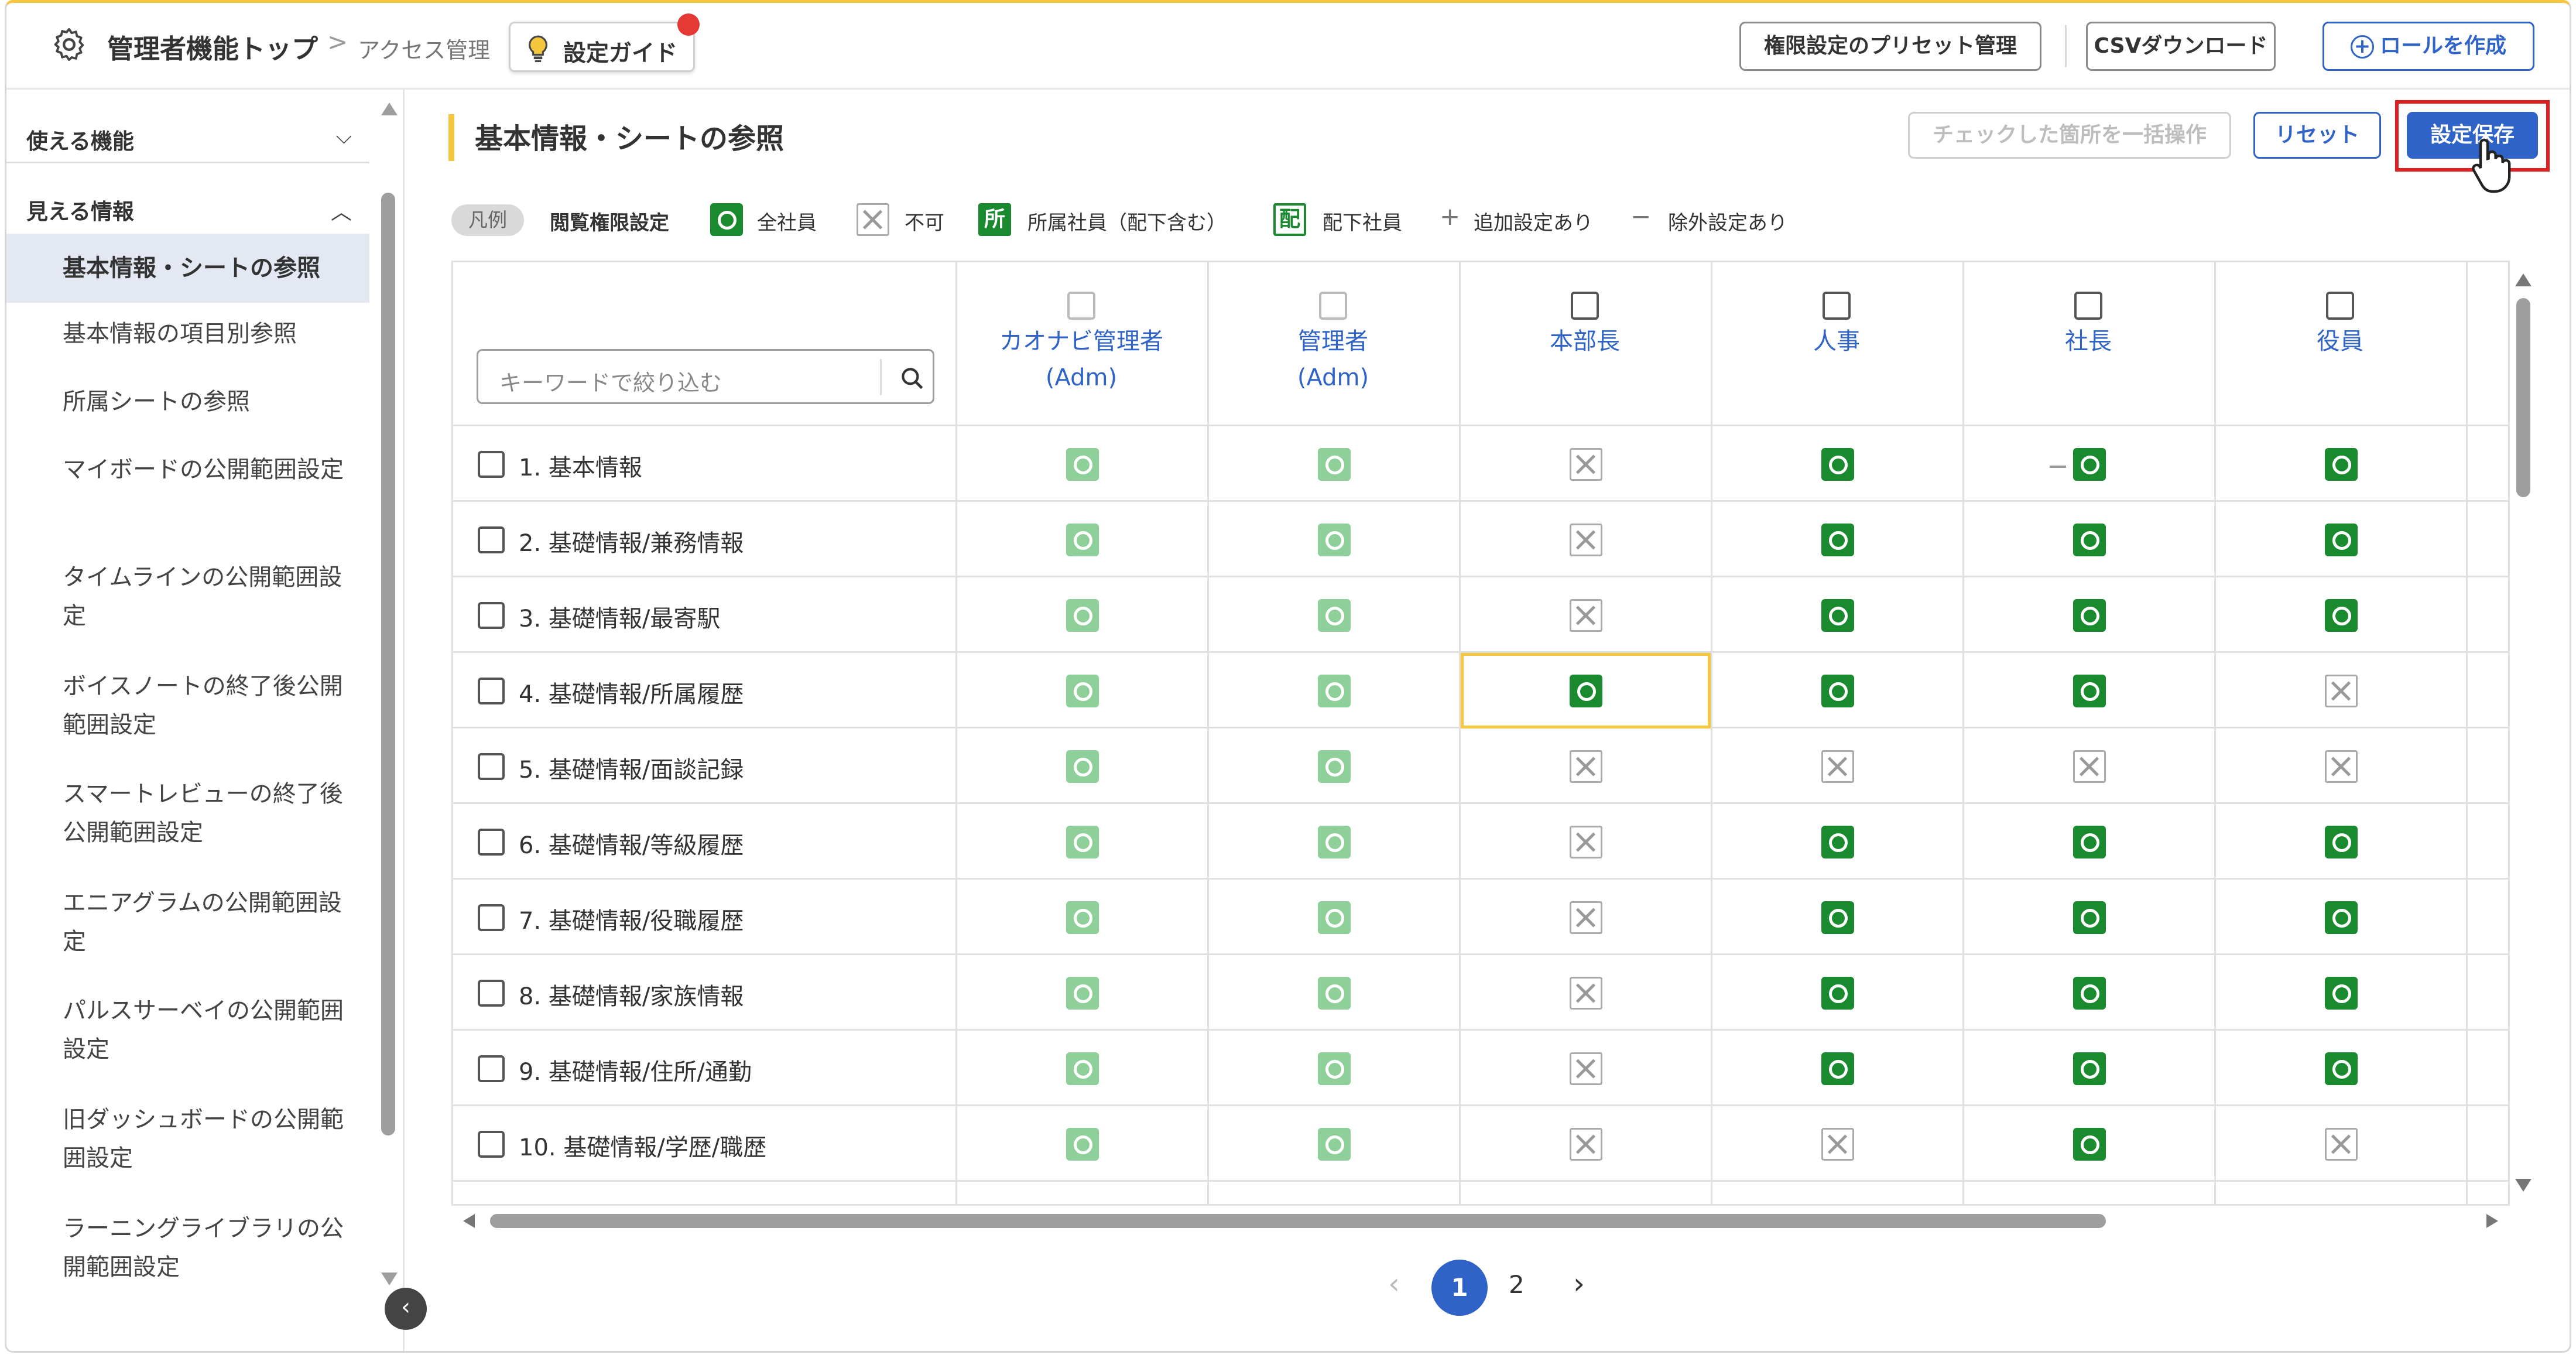 This screenshot has height=1358, width=2576. I want to click on breadcrumb-admin-top: 管理者機能トップ, so click(212, 47).